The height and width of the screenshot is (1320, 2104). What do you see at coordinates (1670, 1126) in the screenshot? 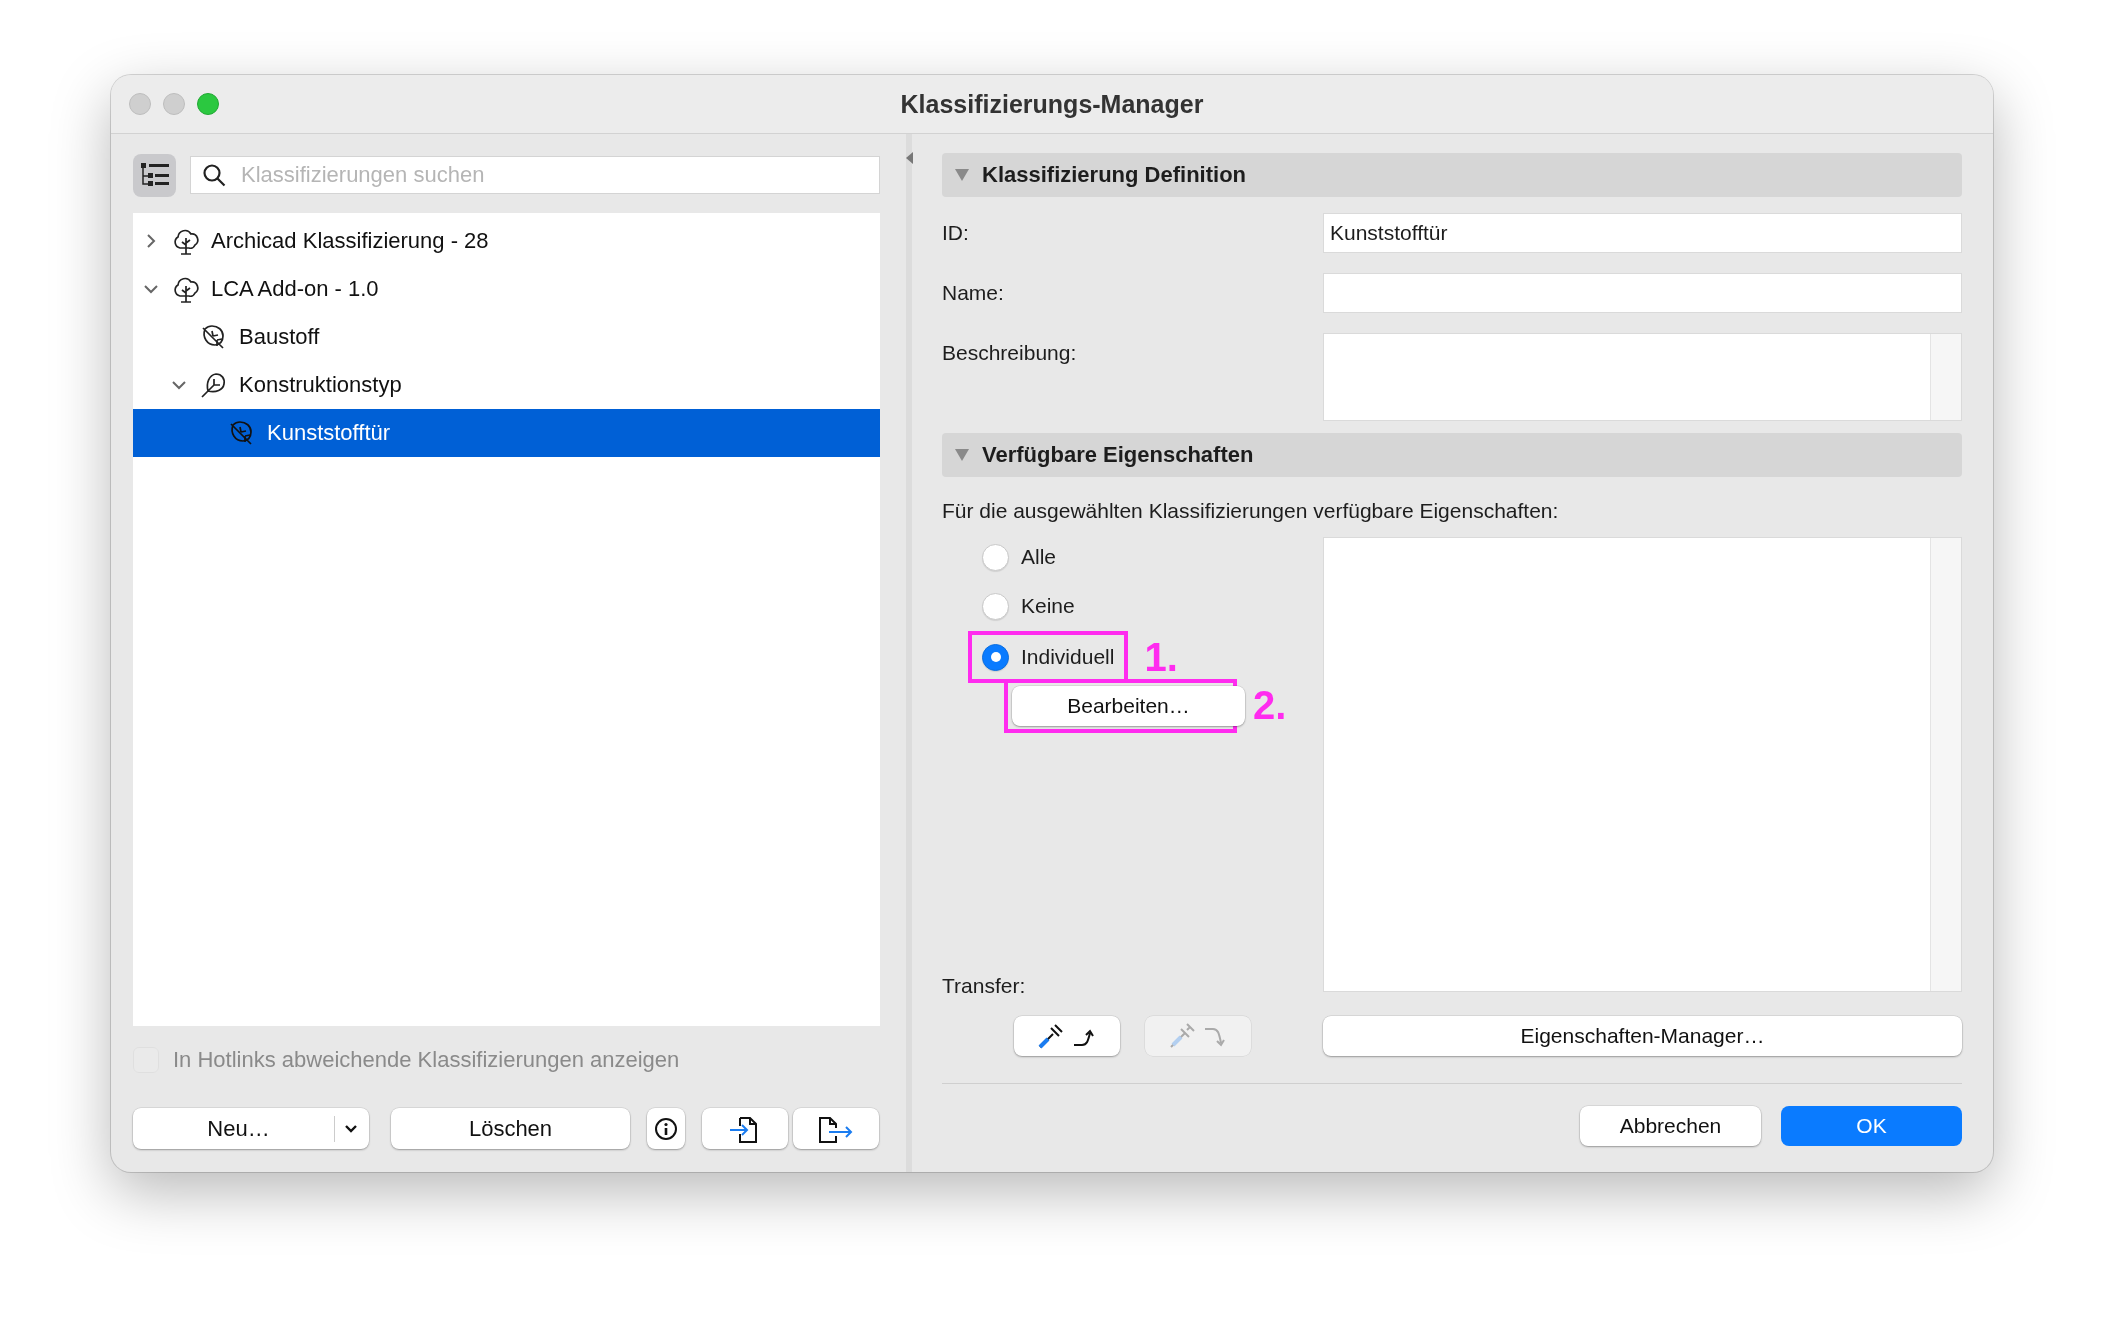
I see `cancel-button: Abbrechen` at bounding box center [1670, 1126].